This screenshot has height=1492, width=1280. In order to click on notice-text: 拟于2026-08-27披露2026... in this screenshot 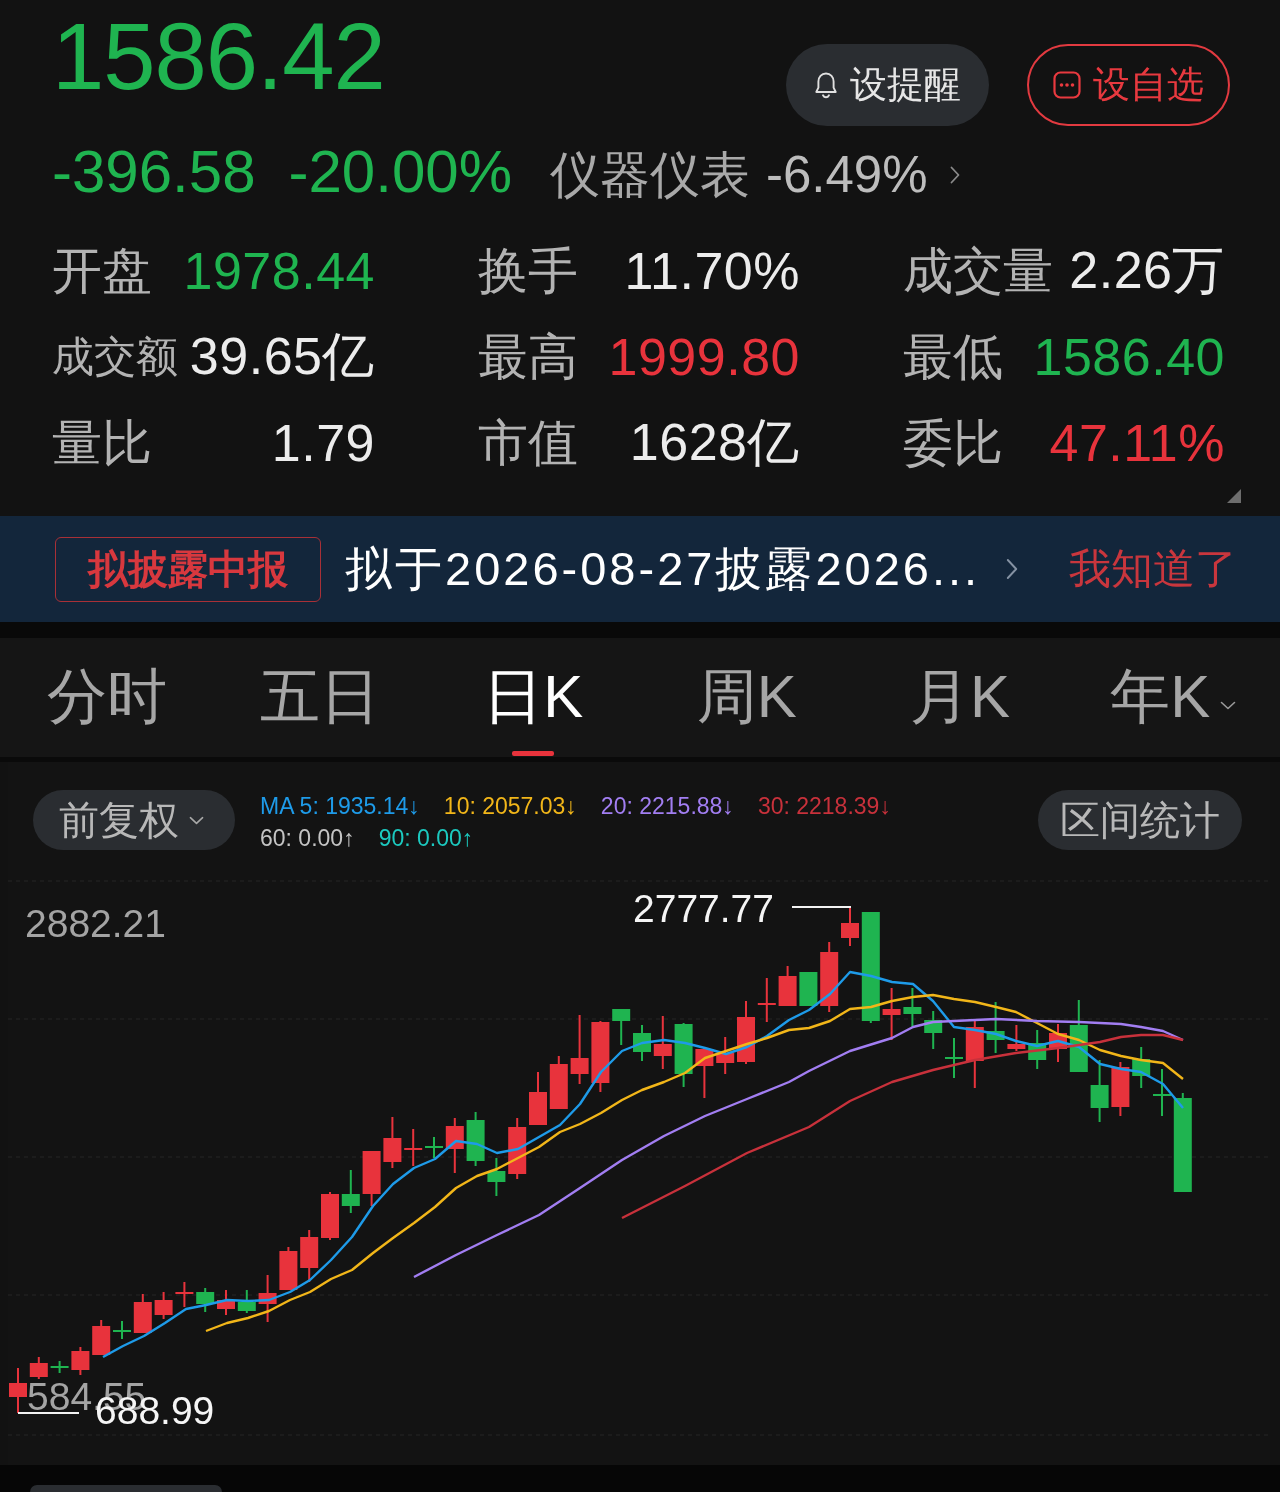, I will do `click(663, 569)`.